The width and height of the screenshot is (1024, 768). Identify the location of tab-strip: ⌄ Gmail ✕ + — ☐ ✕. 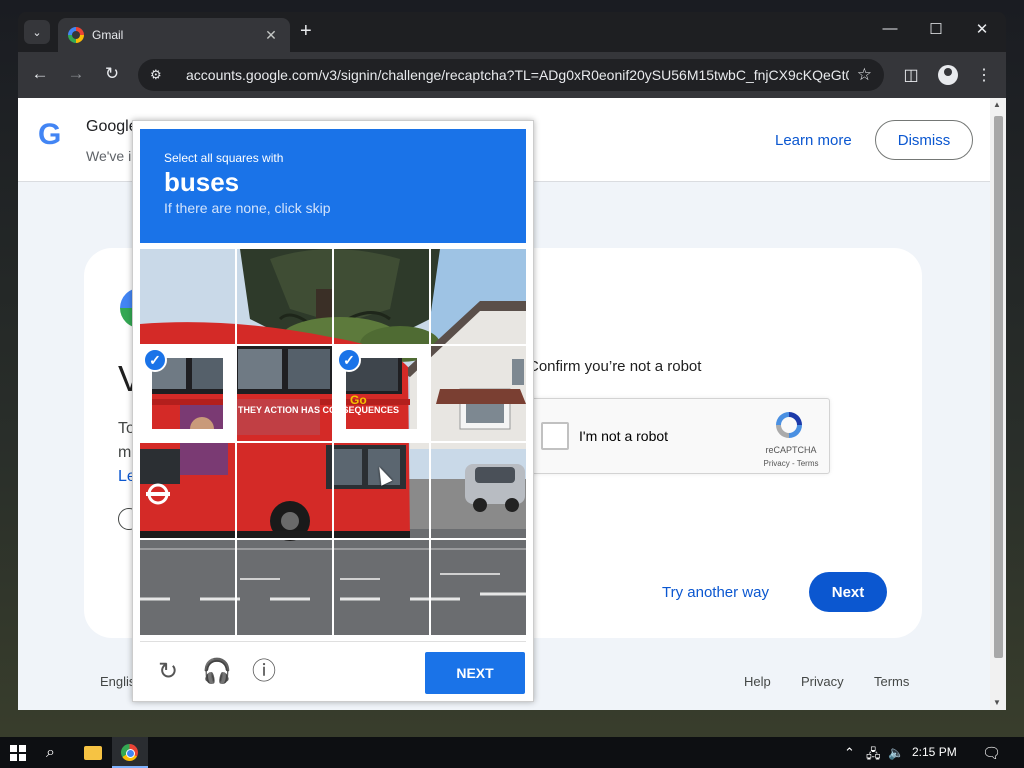
(512, 32).